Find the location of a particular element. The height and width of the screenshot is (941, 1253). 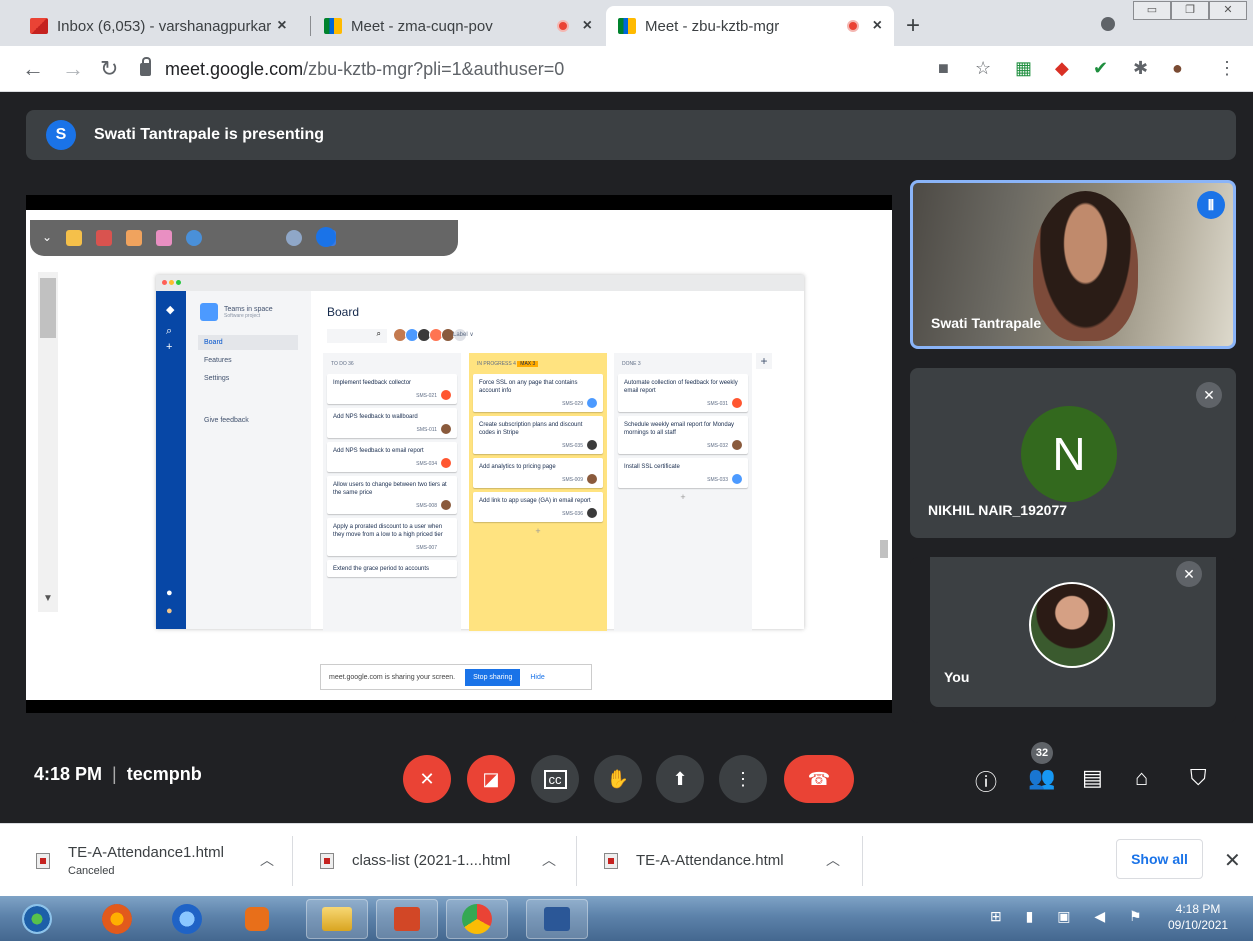

html-file-icon is located at coordinates (43, 860).